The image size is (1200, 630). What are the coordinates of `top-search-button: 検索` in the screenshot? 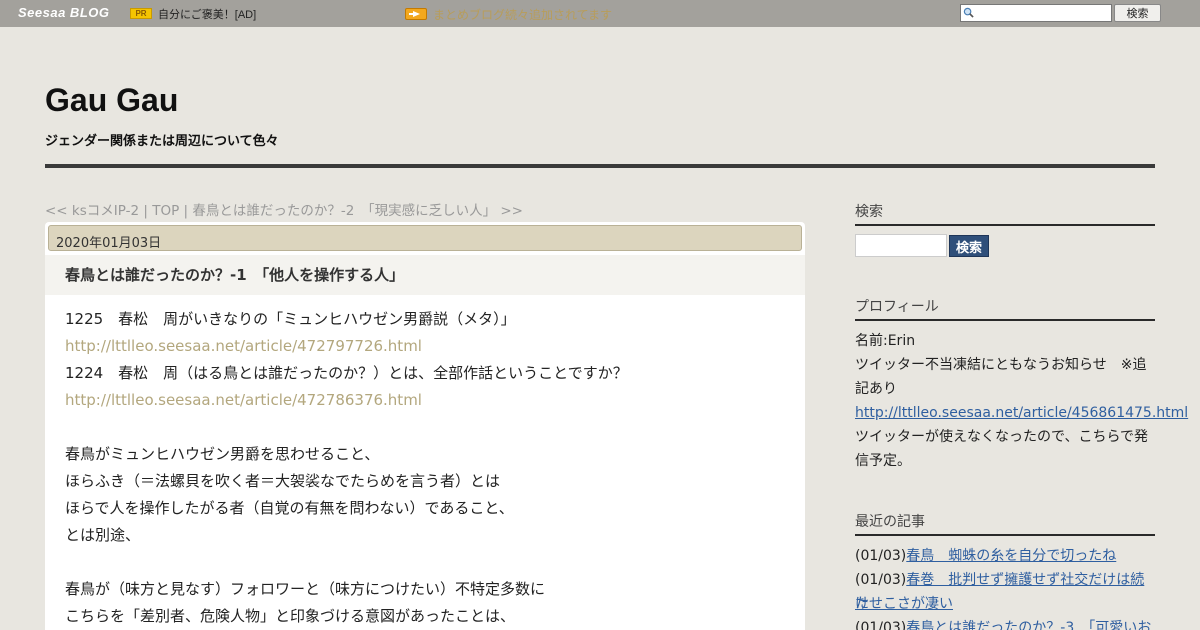 It's located at (1137, 13).